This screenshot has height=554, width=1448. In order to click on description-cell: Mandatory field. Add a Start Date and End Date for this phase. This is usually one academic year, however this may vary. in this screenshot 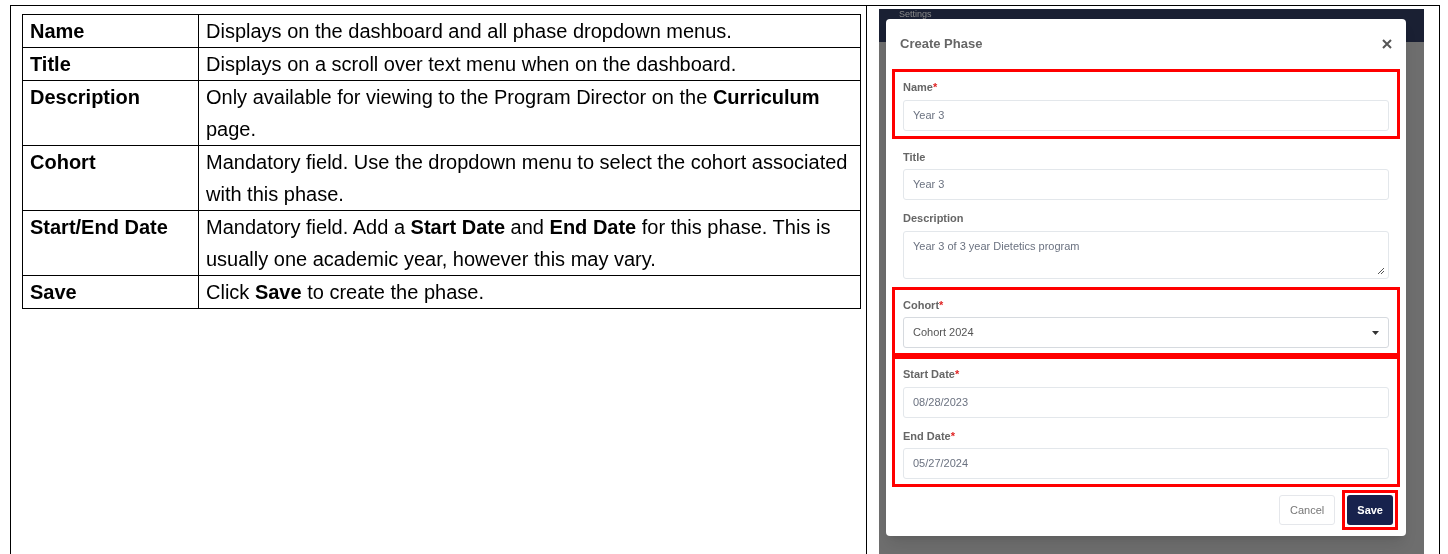, I will do `click(529, 243)`.